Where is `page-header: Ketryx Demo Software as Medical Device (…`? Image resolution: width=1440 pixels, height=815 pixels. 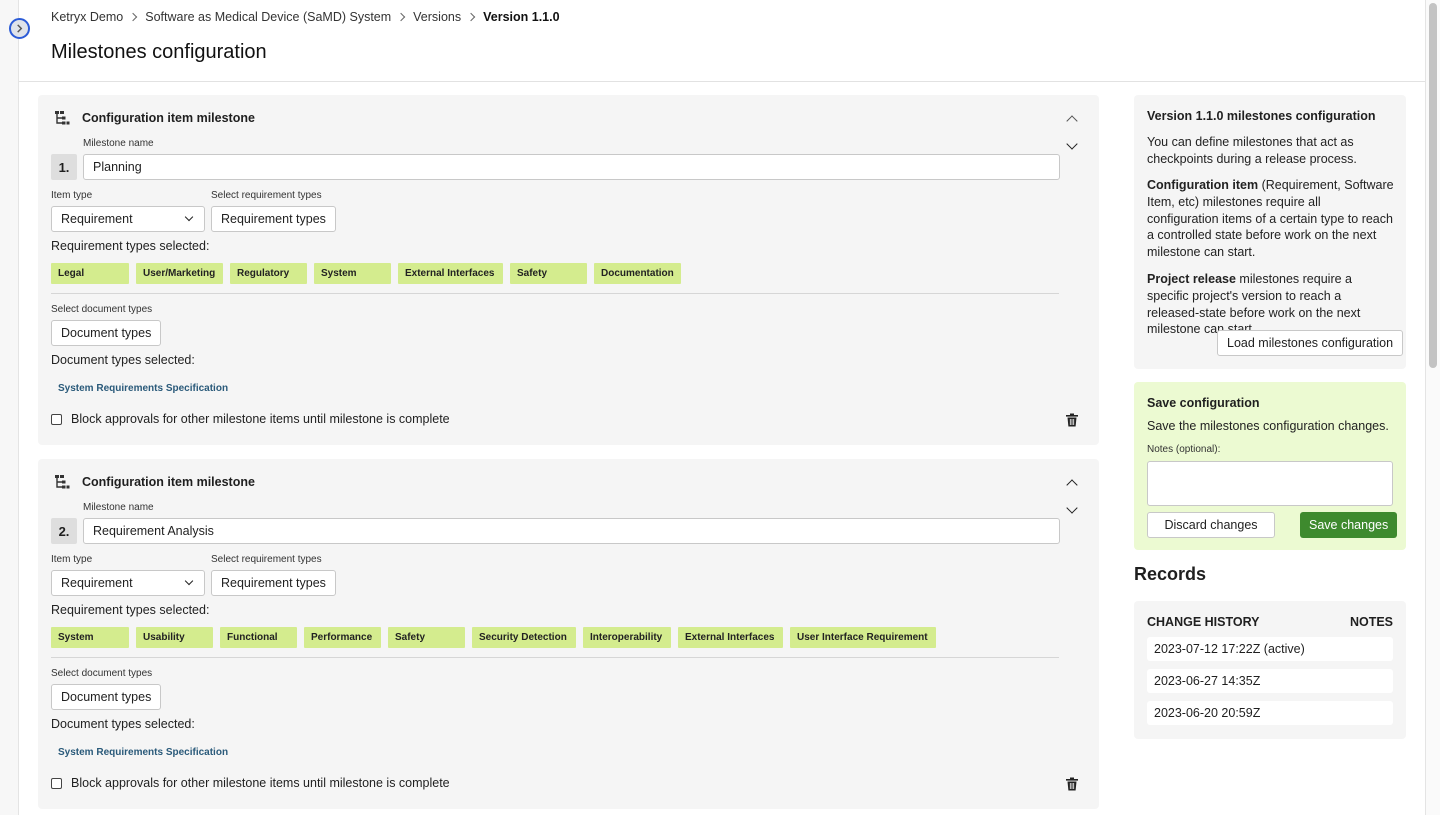
page-header: Ketryx Demo Software as Medical Device (… is located at coordinates (722, 41).